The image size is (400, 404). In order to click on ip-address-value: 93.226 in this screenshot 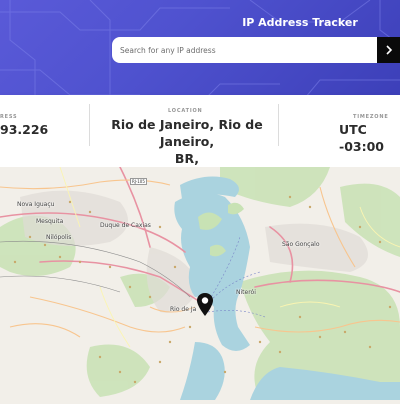, I will do `click(24, 129)`.